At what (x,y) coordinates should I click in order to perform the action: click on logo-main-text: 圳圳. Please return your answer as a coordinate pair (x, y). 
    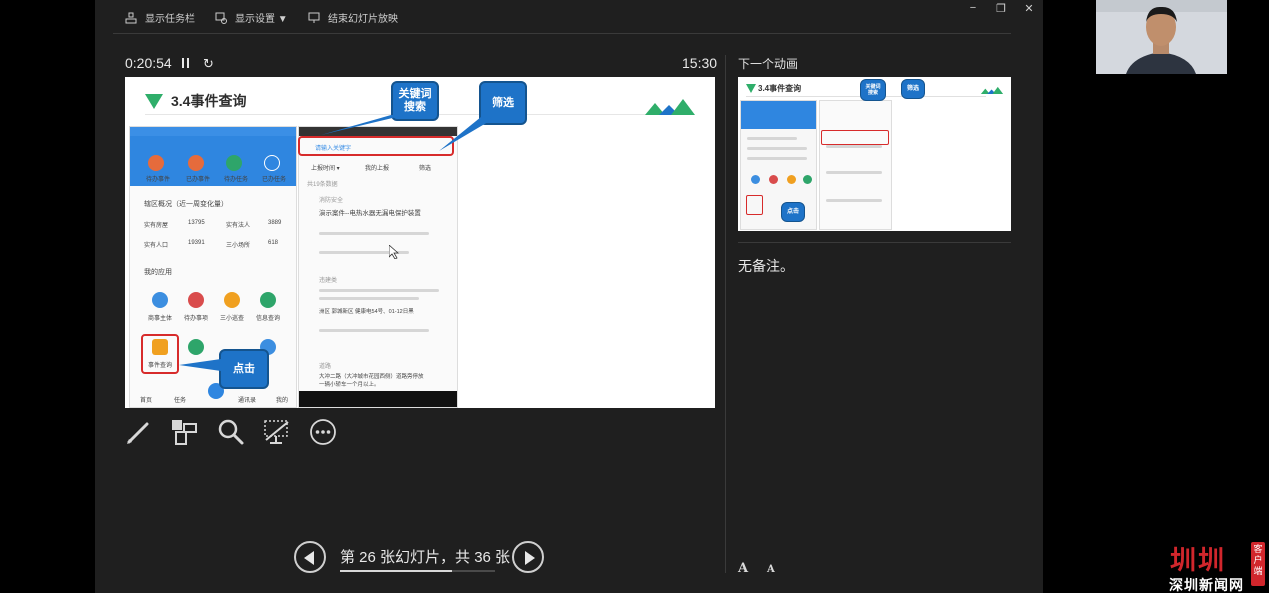
    Looking at the image, I should click on (1198, 560).